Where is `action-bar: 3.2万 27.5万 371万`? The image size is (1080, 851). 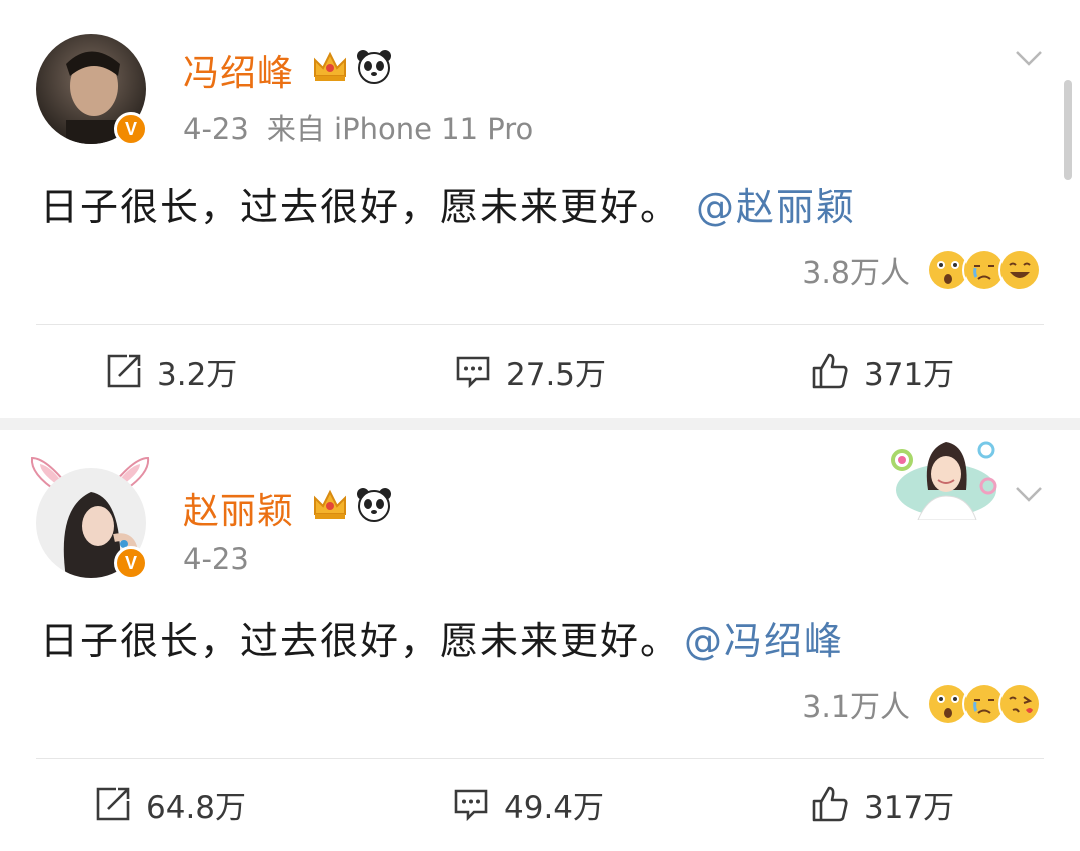 action-bar: 3.2万 27.5万 371万 is located at coordinates (540, 371).